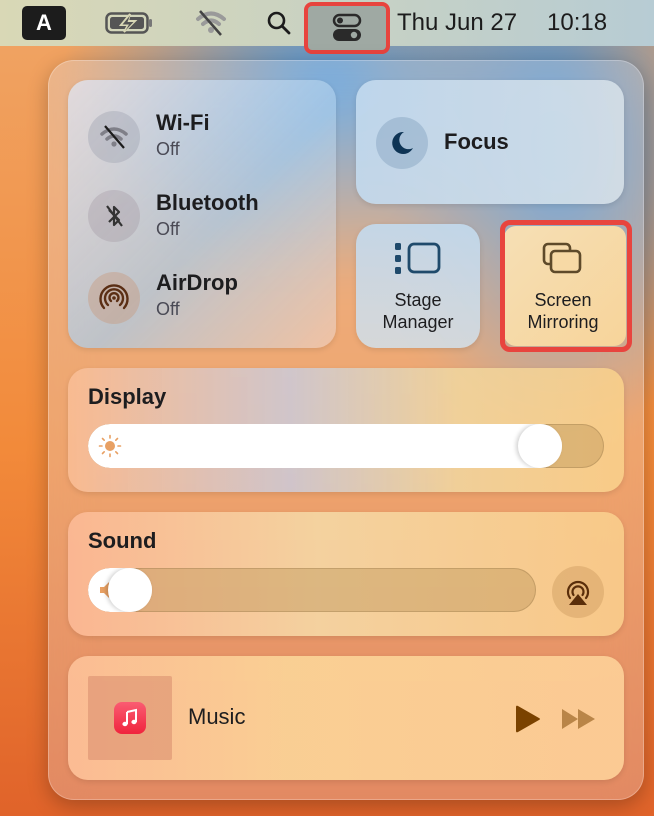 Image resolution: width=654 pixels, height=816 pixels. I want to click on audio-output-button, so click(578, 592).